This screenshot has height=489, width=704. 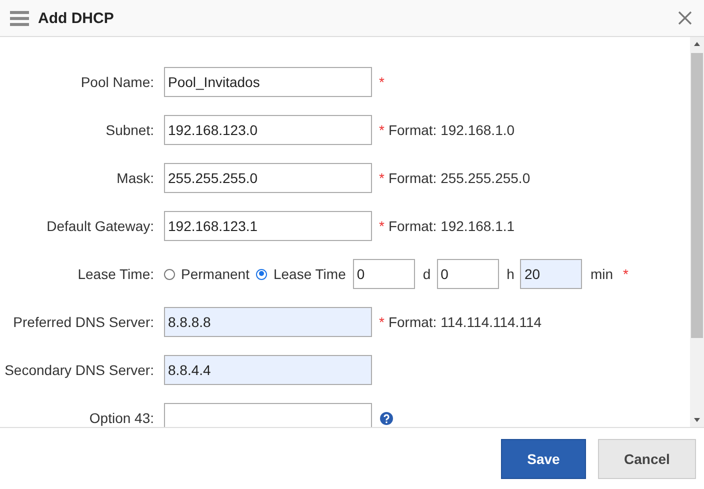 What do you see at coordinates (465, 322) in the screenshot?
I see `format-hint: Format: 114.114.114.114` at bounding box center [465, 322].